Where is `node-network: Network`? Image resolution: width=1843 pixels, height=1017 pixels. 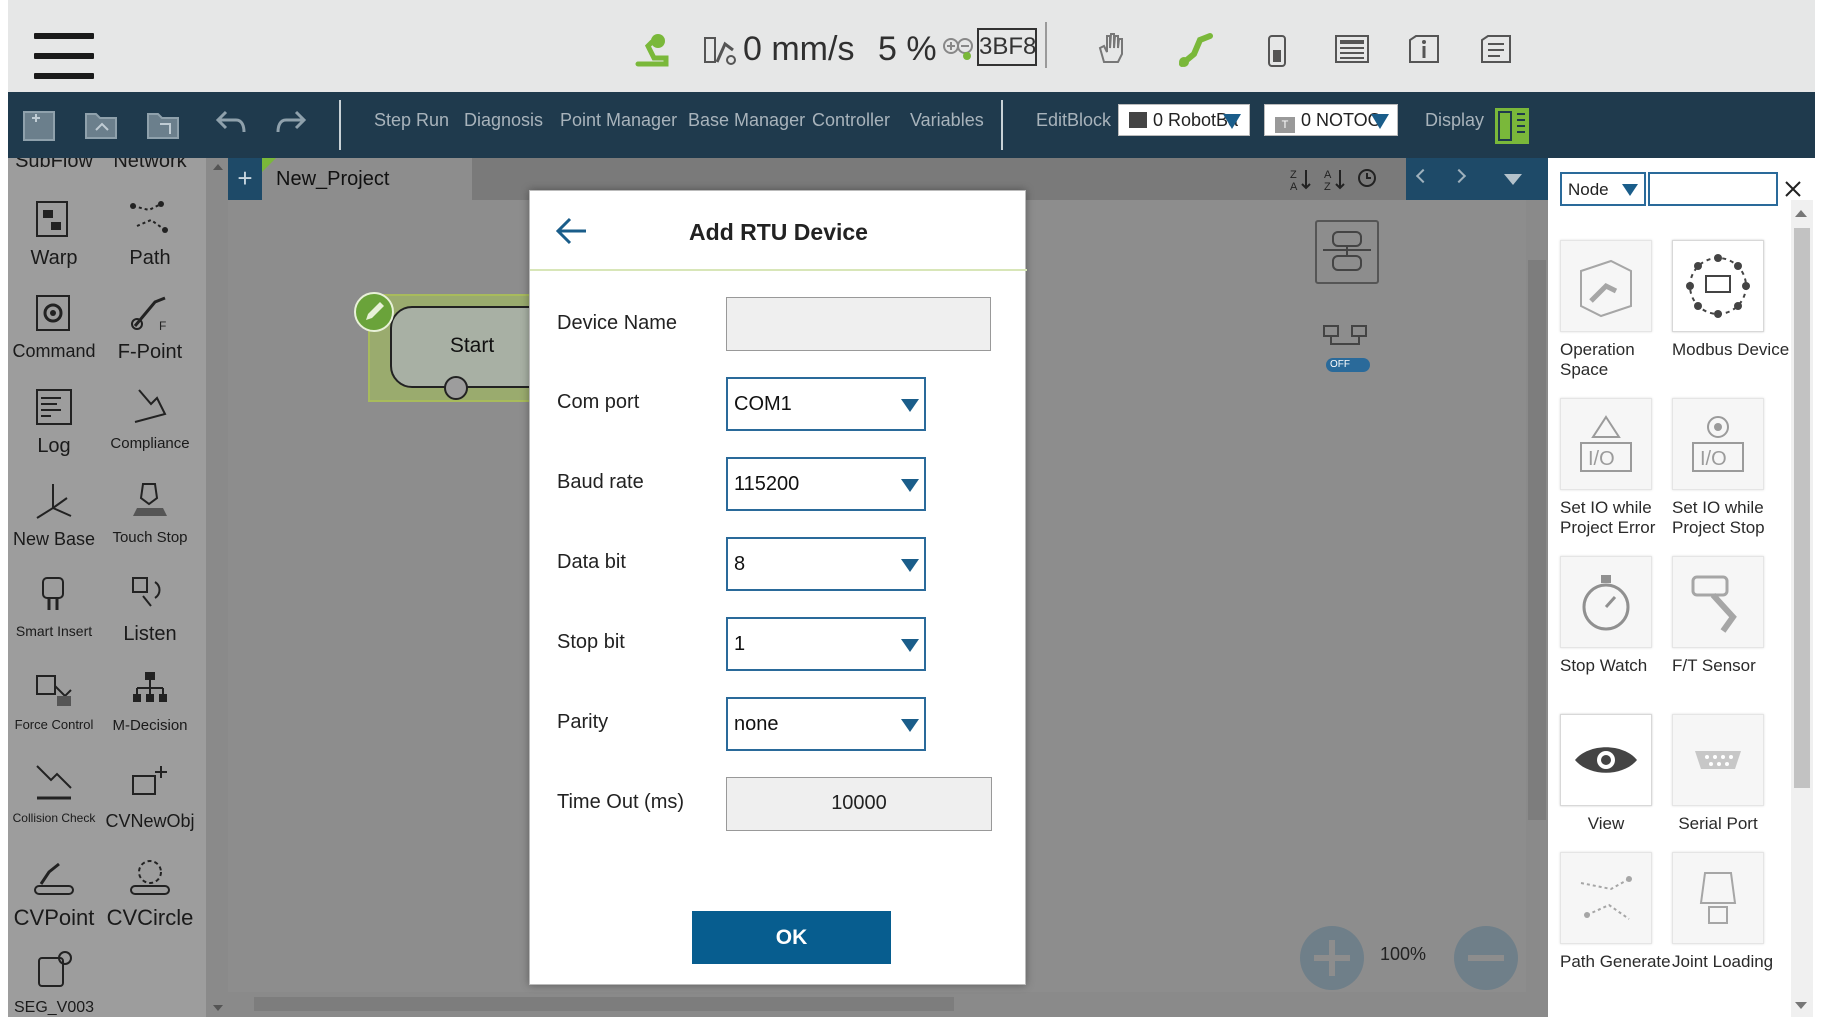
node-network: Network is located at coordinates (150, 165).